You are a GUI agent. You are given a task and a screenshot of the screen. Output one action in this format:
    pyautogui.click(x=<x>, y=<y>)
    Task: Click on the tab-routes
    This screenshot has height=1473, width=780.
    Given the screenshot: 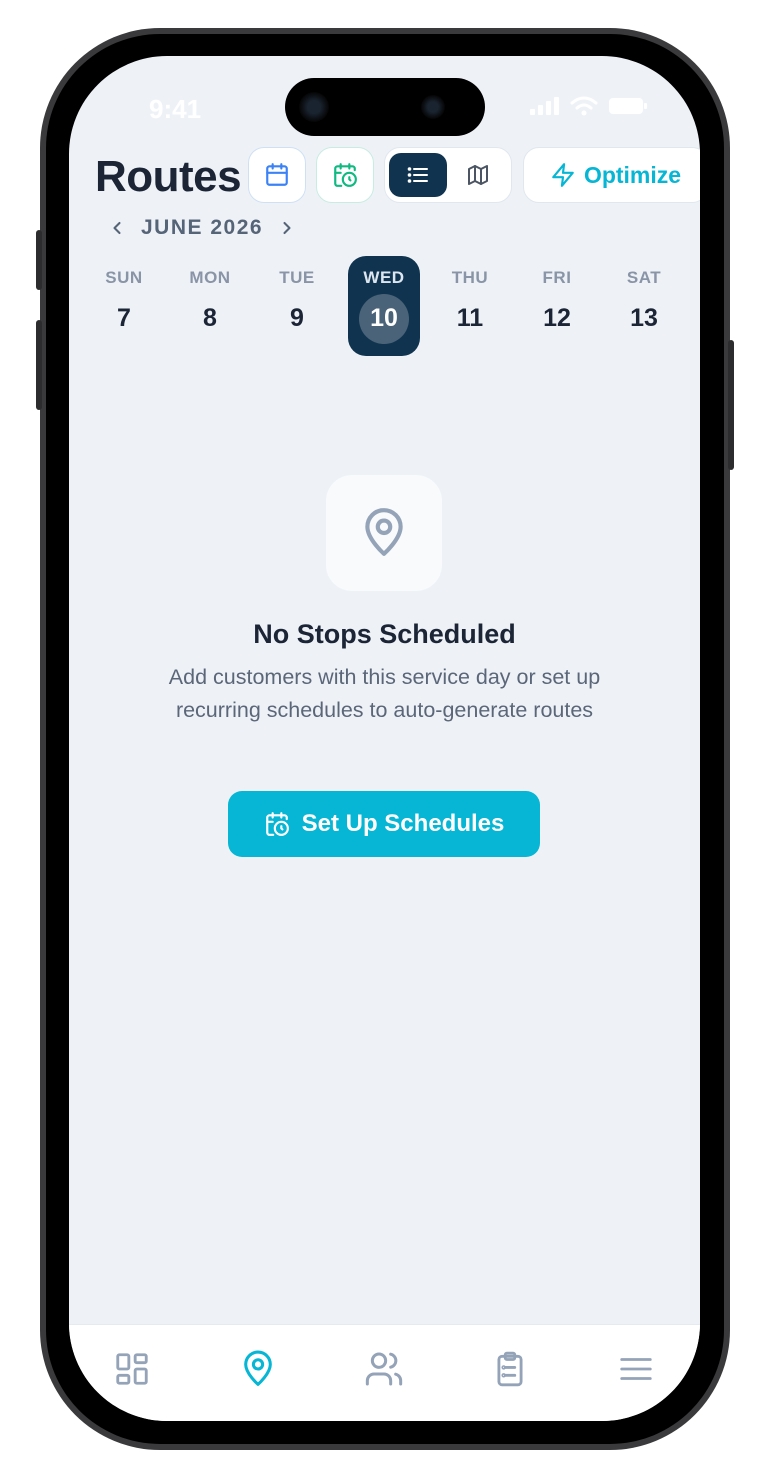 What is the action you would take?
    pyautogui.click(x=258, y=1369)
    